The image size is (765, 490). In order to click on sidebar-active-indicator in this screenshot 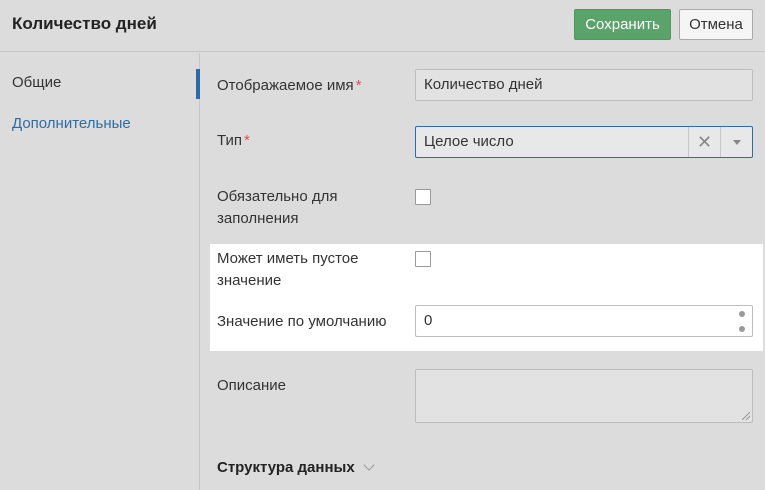, I will do `click(198, 84)`.